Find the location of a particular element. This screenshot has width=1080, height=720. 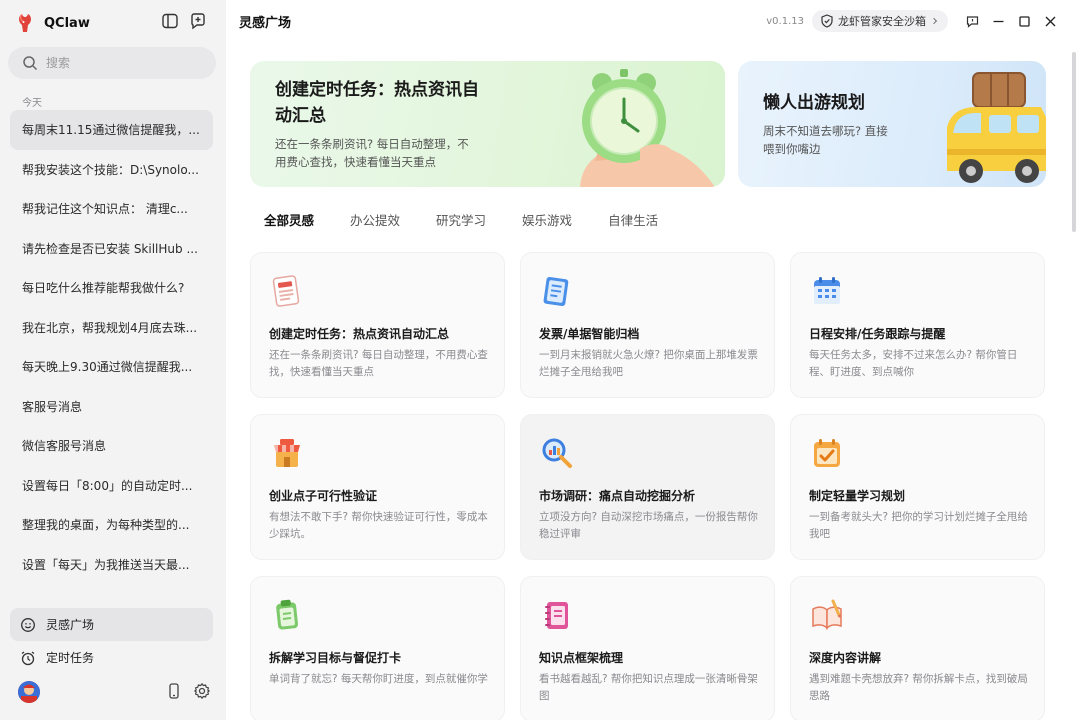

alarm-clock-icon is located at coordinates (28, 657).